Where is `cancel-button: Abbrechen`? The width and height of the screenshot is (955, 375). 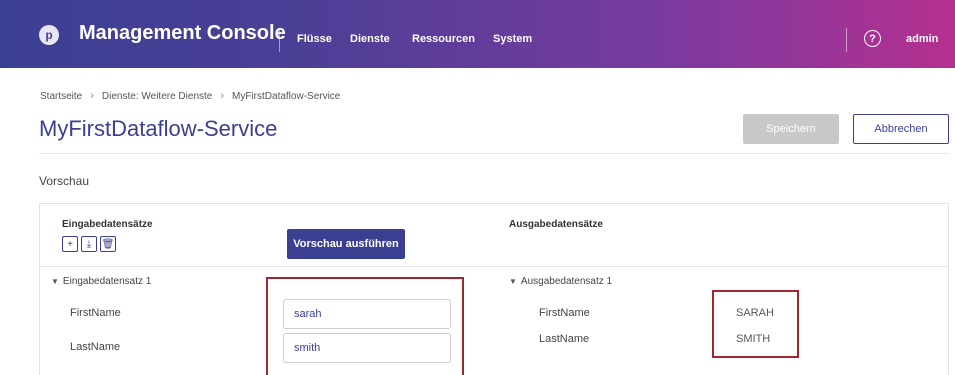 cancel-button: Abbrechen is located at coordinates (901, 129).